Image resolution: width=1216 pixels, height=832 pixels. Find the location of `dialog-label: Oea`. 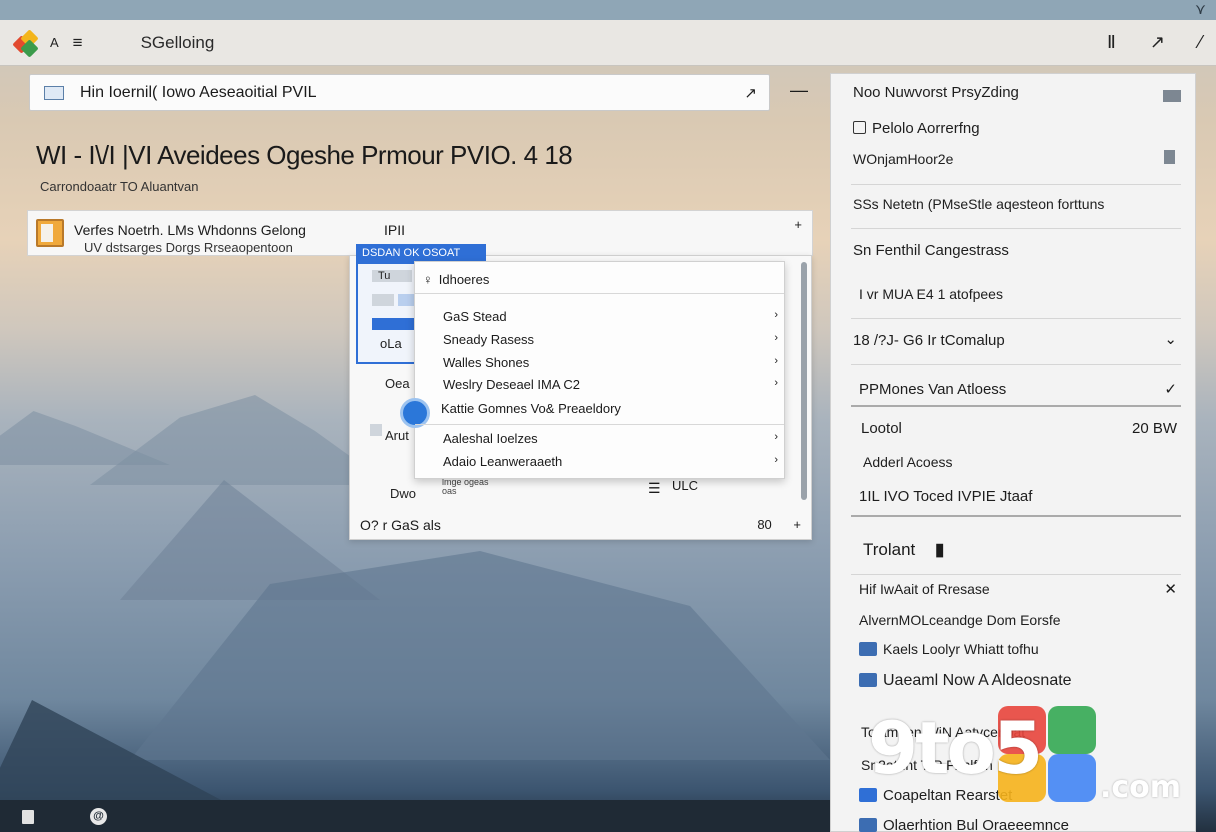

dialog-label: Oea is located at coordinates (397, 383).